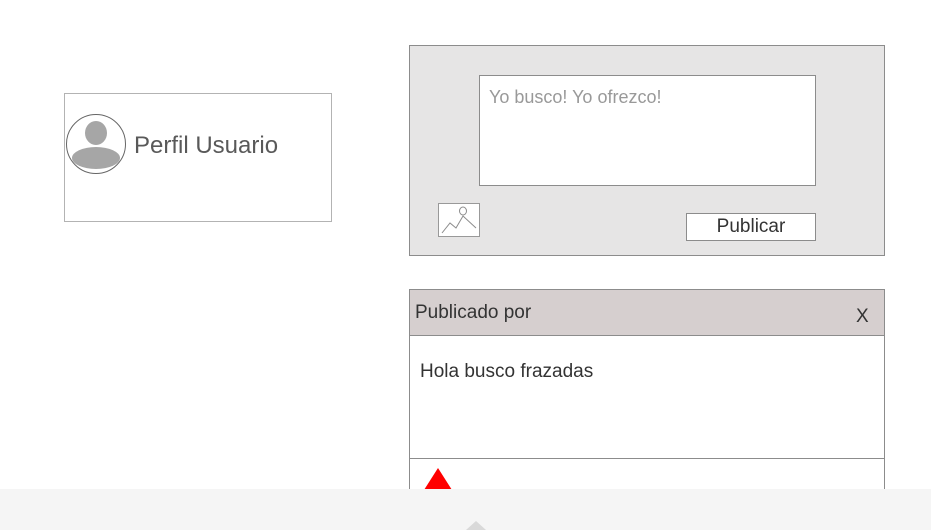 Image resolution: width=931 pixels, height=530 pixels. I want to click on user-avatar-icon, so click(96, 144).